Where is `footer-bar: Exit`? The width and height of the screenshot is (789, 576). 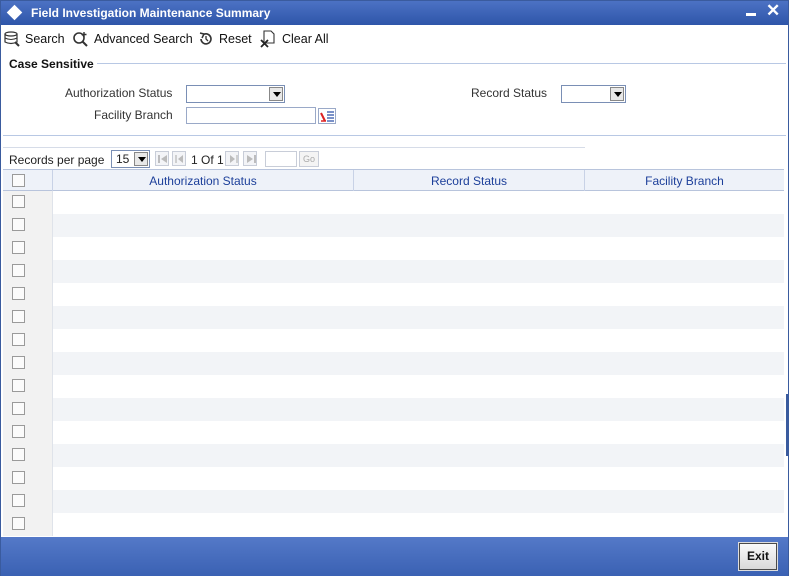
footer-bar: Exit is located at coordinates (394, 556).